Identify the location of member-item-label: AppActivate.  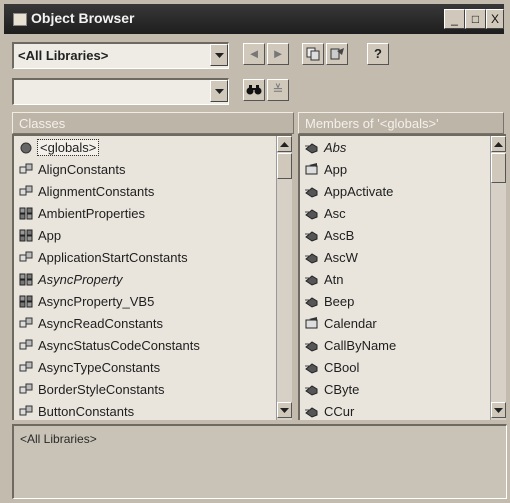
(359, 191).